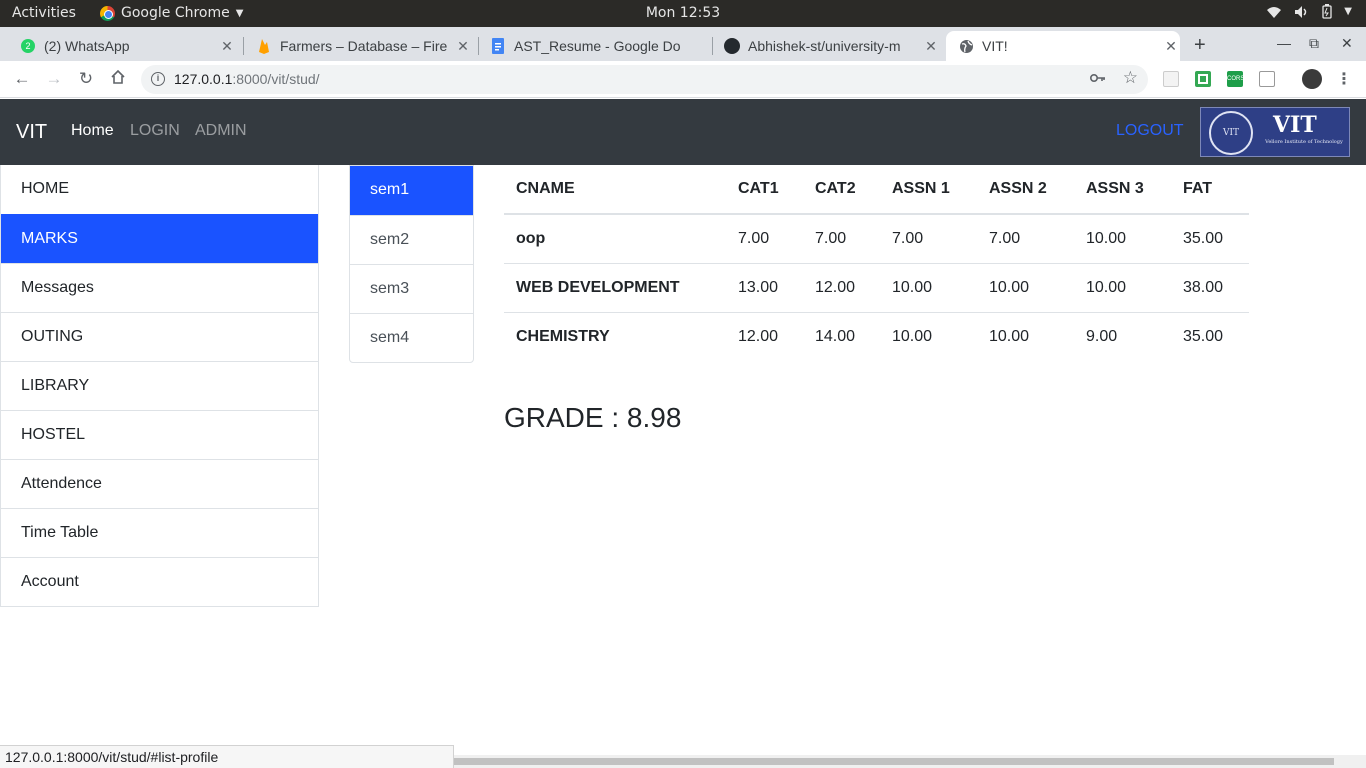 This screenshot has width=1366, height=768. Describe the element at coordinates (1312, 79) in the screenshot. I see `profile-avatar` at that location.